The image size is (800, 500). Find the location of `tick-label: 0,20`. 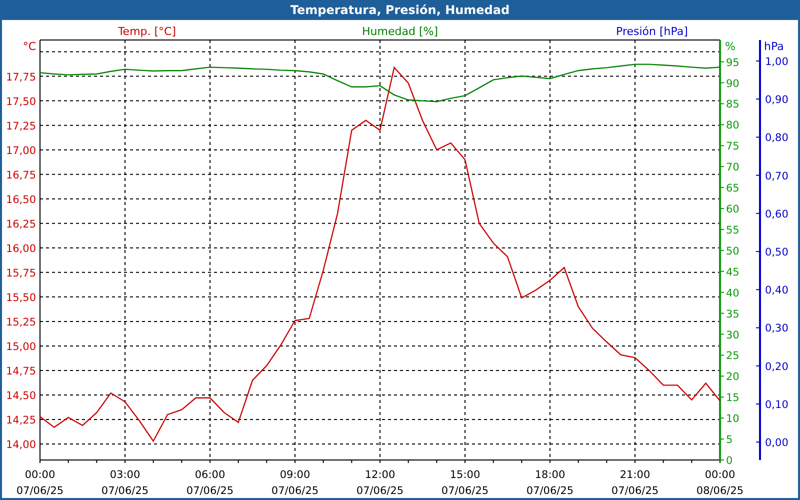

tick-label: 0,20 is located at coordinates (776, 366).